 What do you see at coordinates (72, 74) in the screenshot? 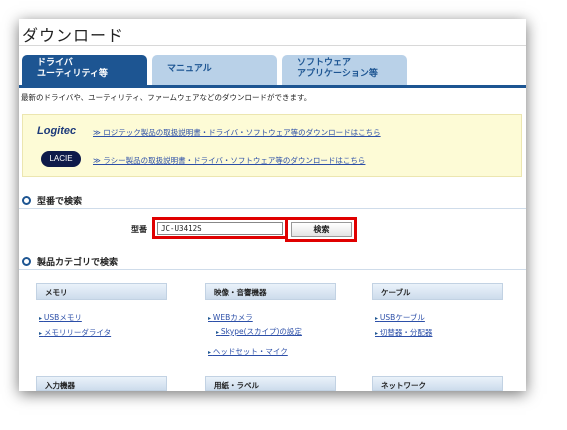
I see `tab-label-line2: ユーティリティ等` at bounding box center [72, 74].